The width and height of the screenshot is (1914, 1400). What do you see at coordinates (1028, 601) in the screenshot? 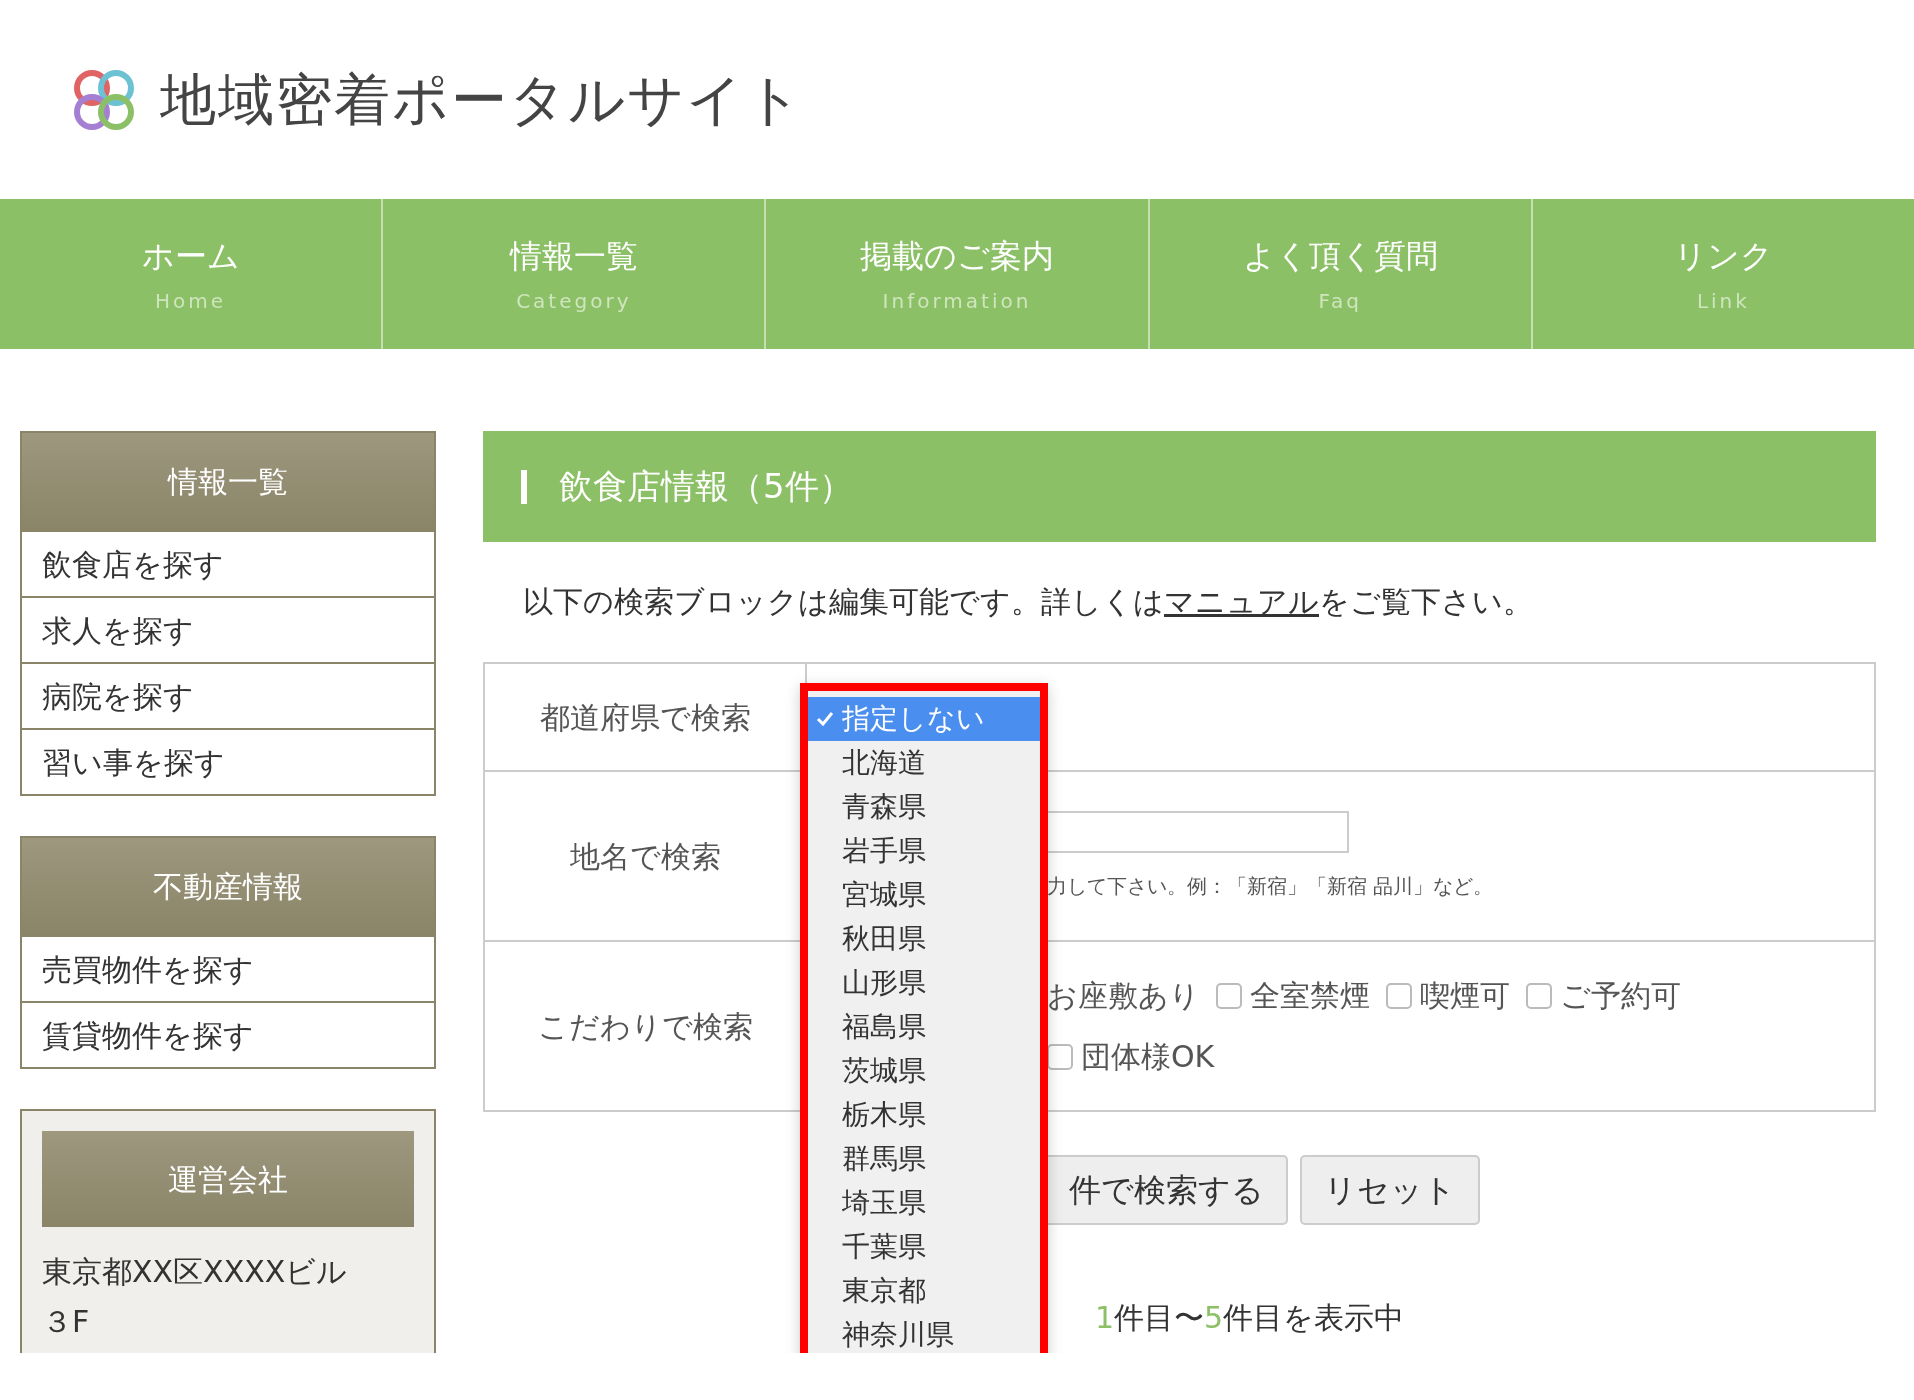
I see `intro-text: 以下の検索ブロックは編集可能です。詳しくはマニュアルをご覧下さい。` at bounding box center [1028, 601].